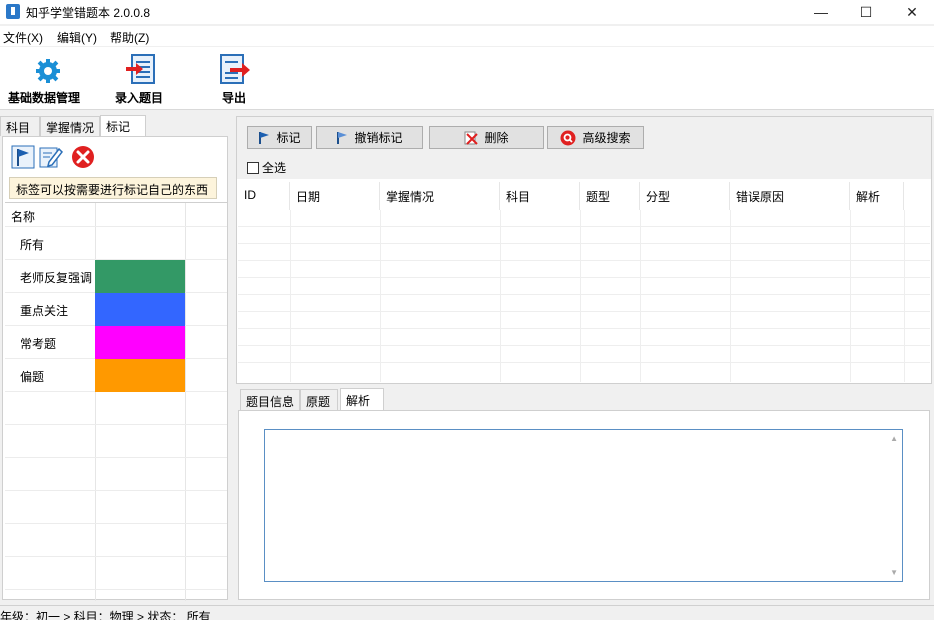  I want to click on status-text: 年级：初一 > 科目：物理 > 状态： 所有, so click(105, 615).